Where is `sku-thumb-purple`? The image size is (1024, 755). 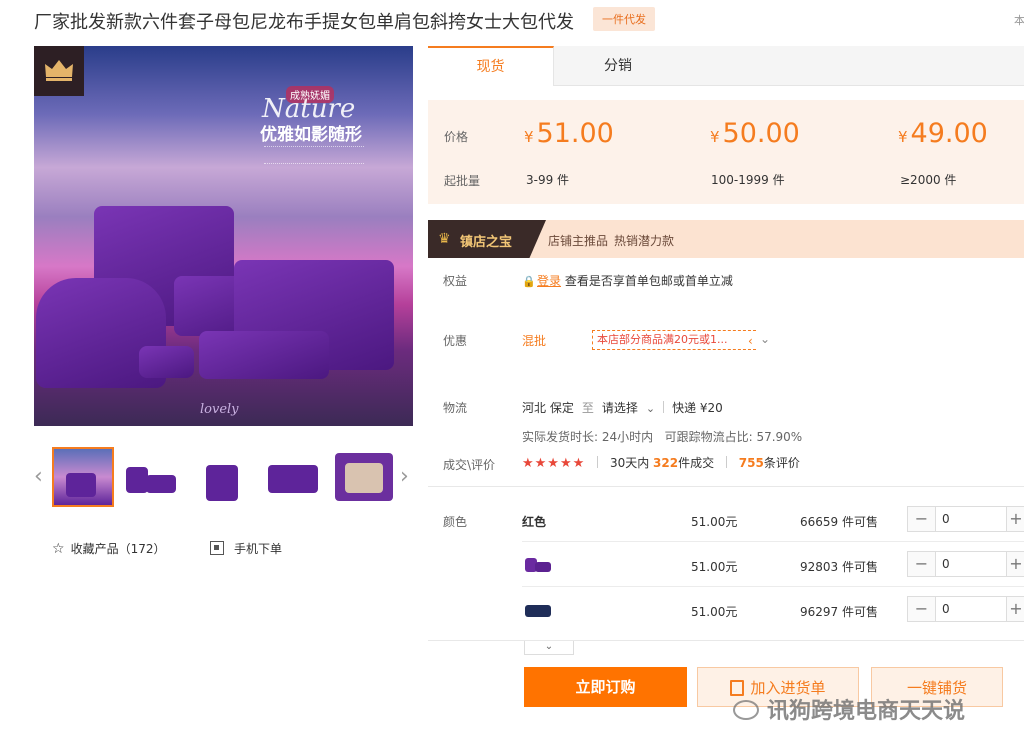
sku-thumb-purple is located at coordinates (538, 564).